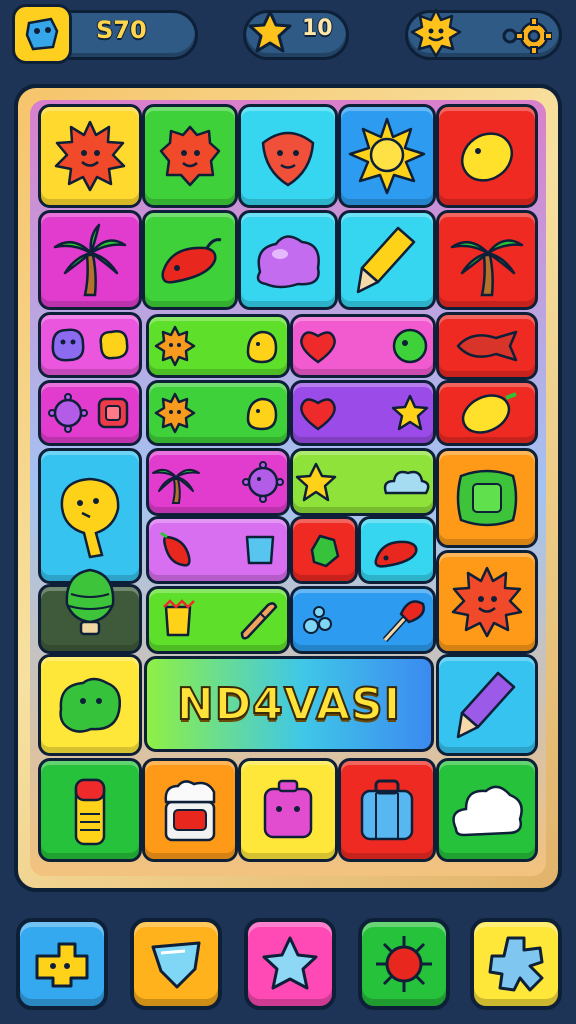 This screenshot has height=1024, width=576. What do you see at coordinates (218, 550) in the screenshot?
I see `tile-pepper-ice` at bounding box center [218, 550].